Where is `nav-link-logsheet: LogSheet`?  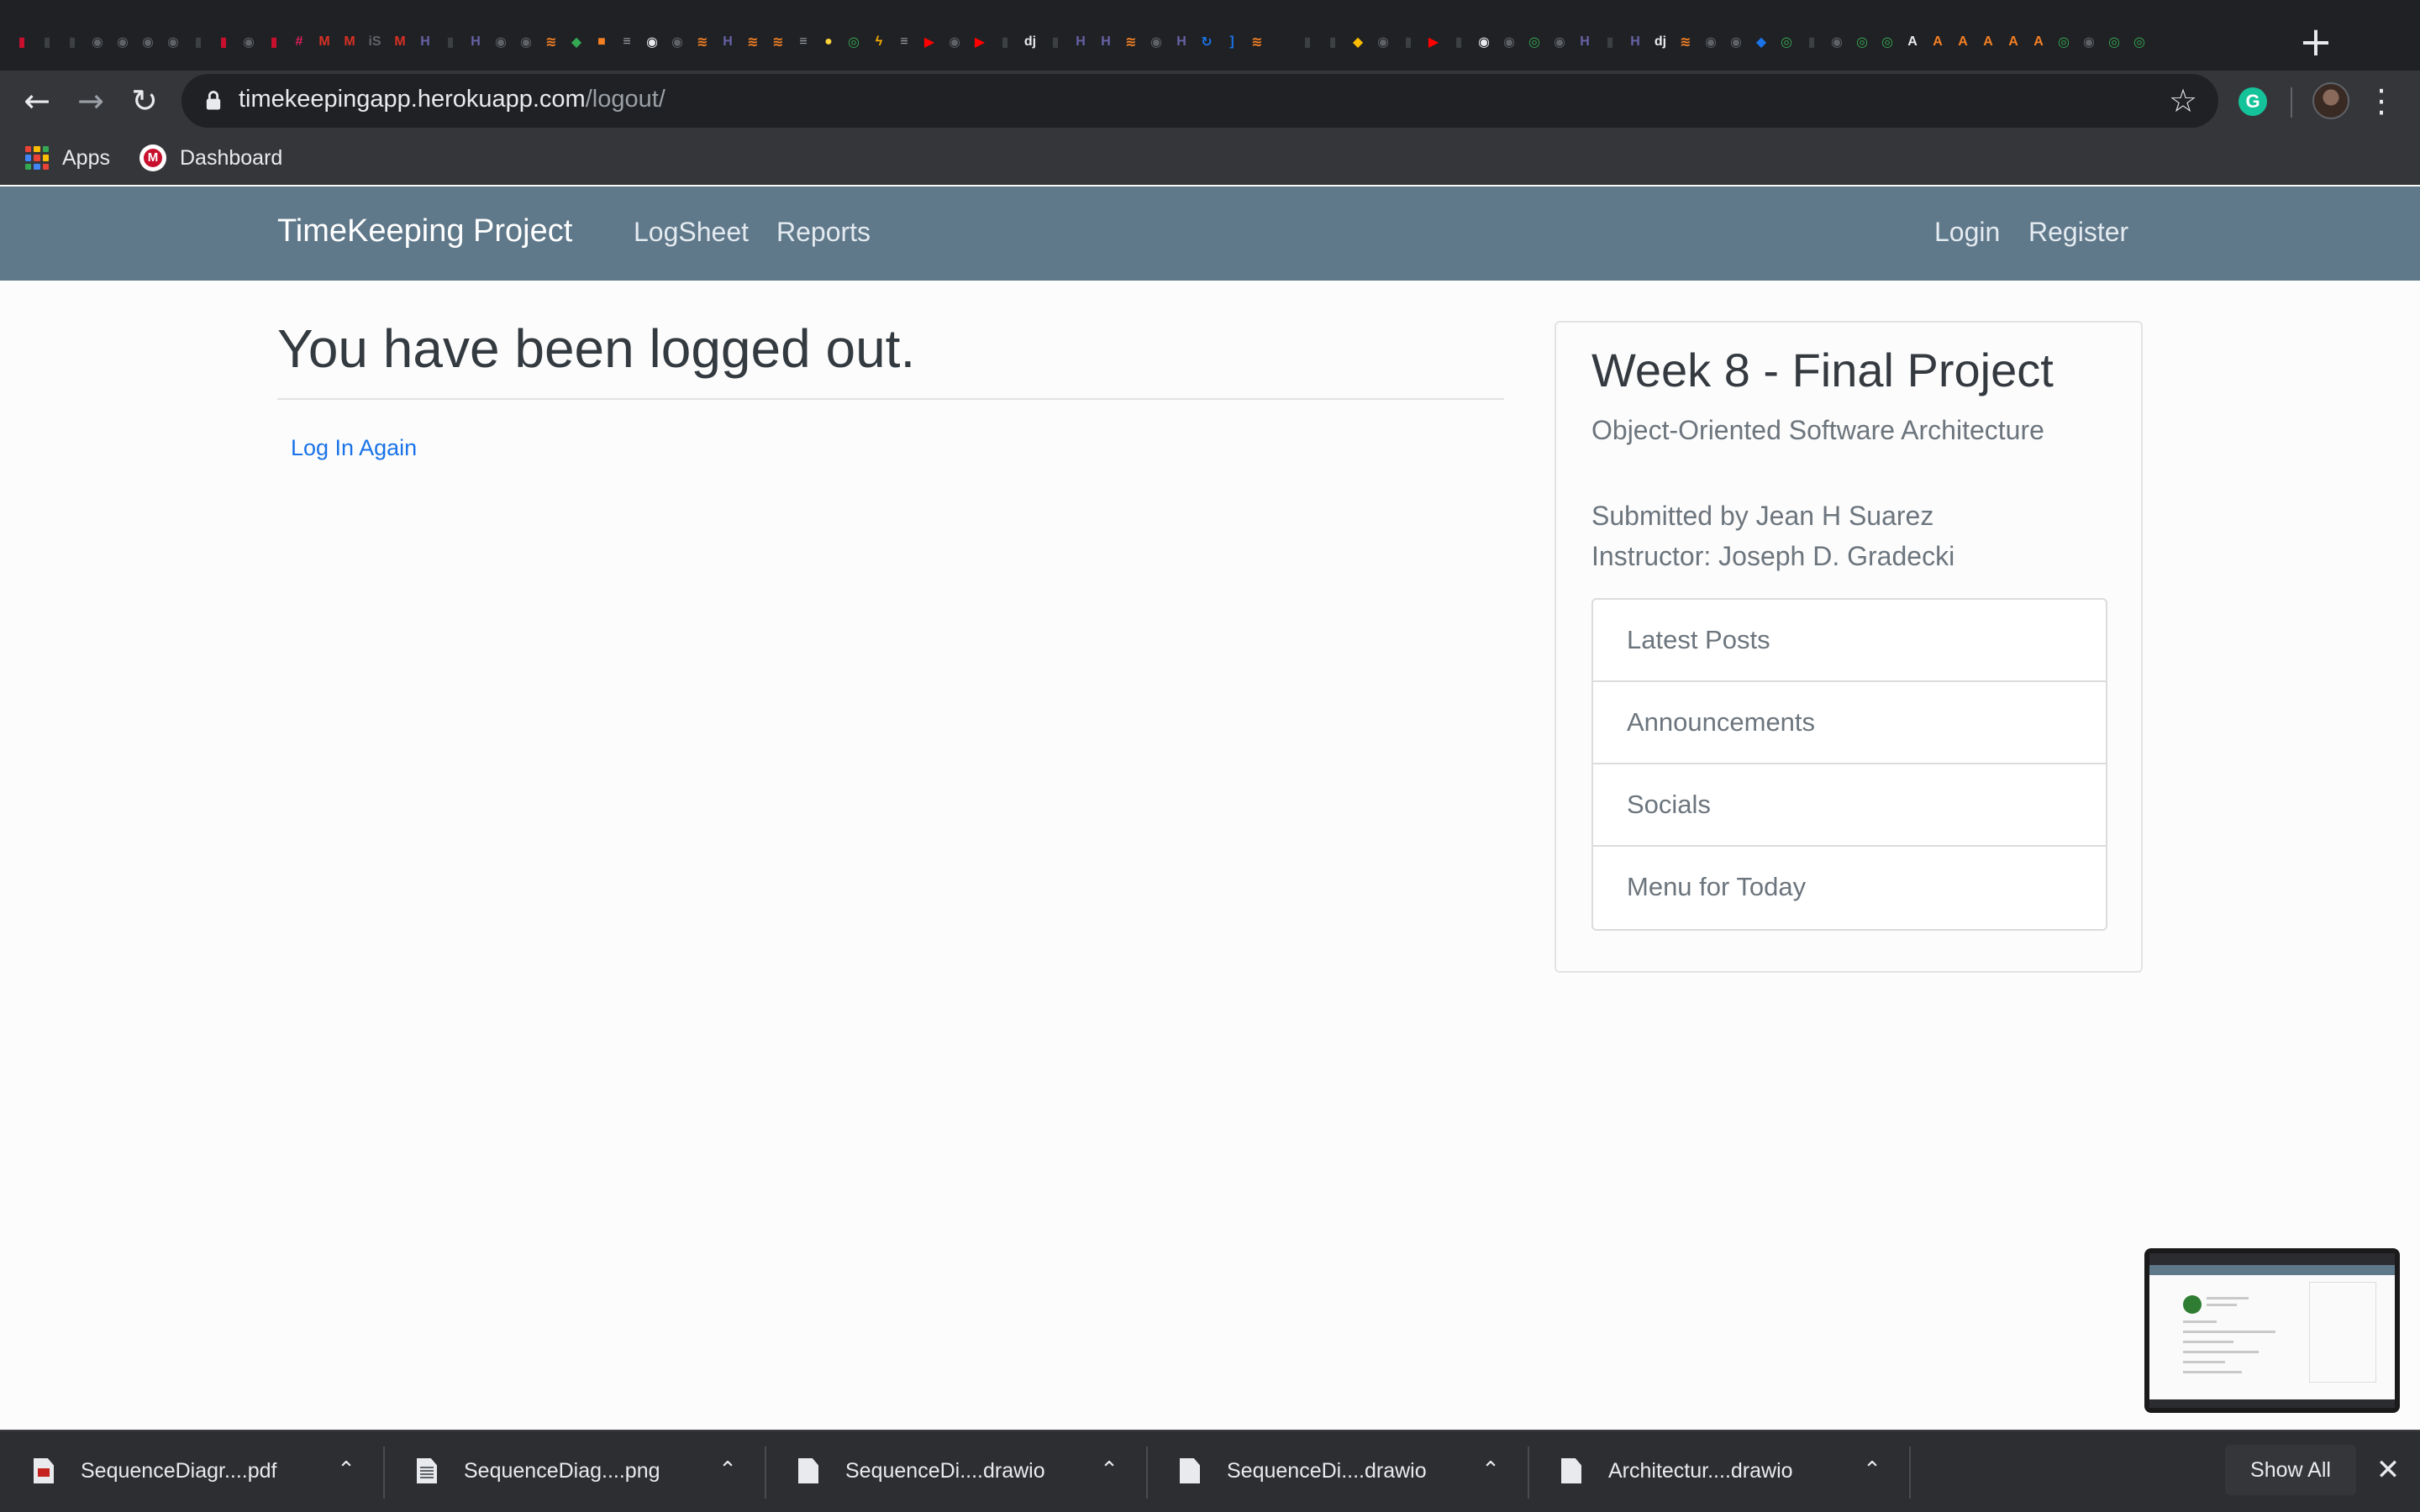
nav-link-logsheet: LogSheet is located at coordinates (691, 232).